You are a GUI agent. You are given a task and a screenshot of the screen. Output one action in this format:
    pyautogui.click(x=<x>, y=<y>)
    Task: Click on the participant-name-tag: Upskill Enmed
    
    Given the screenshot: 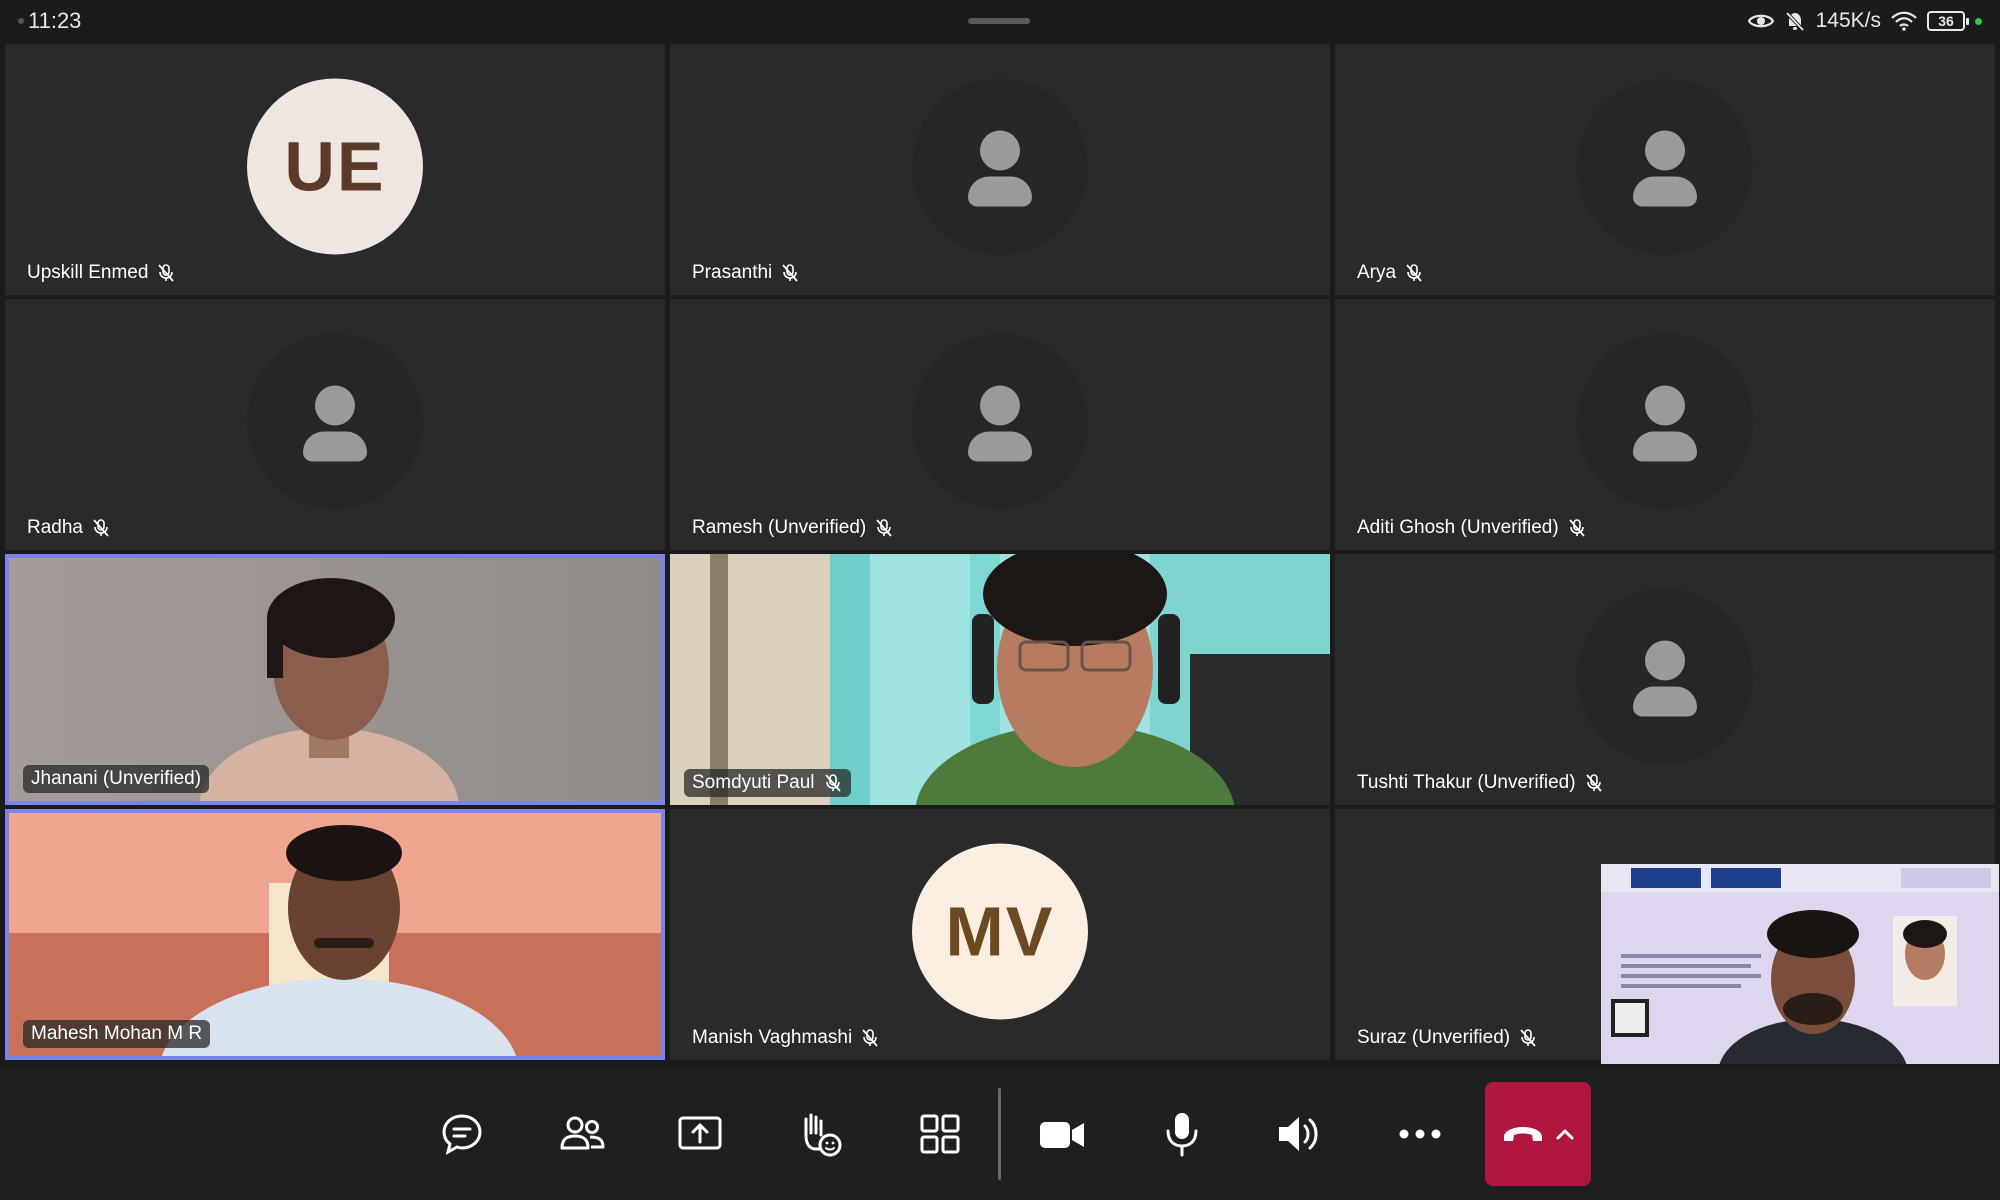 What is the action you would take?
    pyautogui.click(x=101, y=273)
    